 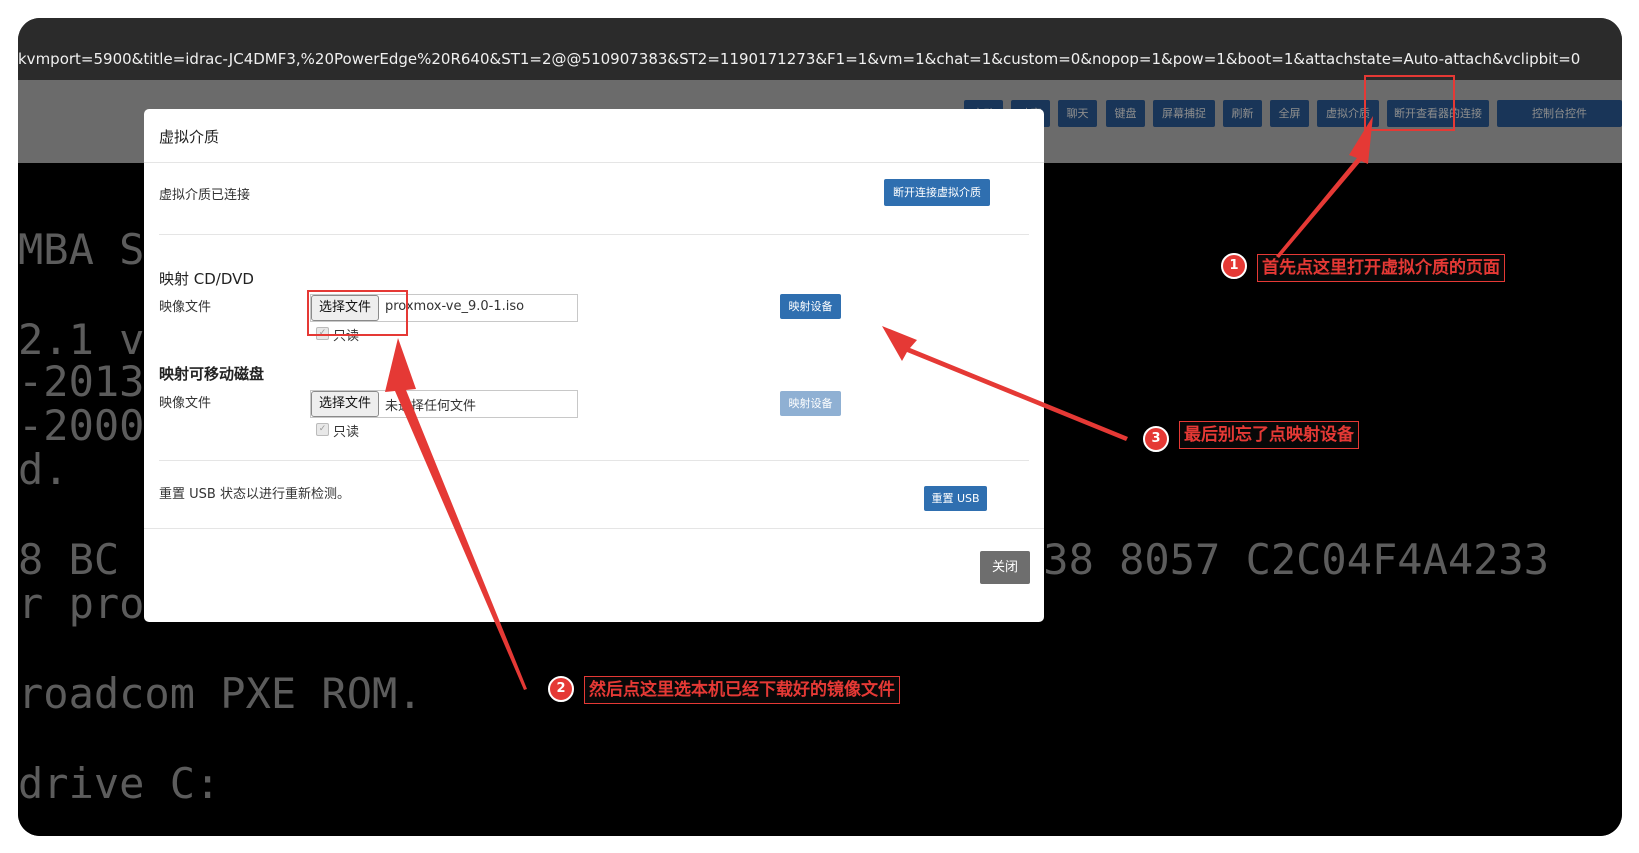 I want to click on annotation-badge-3: 3, so click(x=1156, y=439).